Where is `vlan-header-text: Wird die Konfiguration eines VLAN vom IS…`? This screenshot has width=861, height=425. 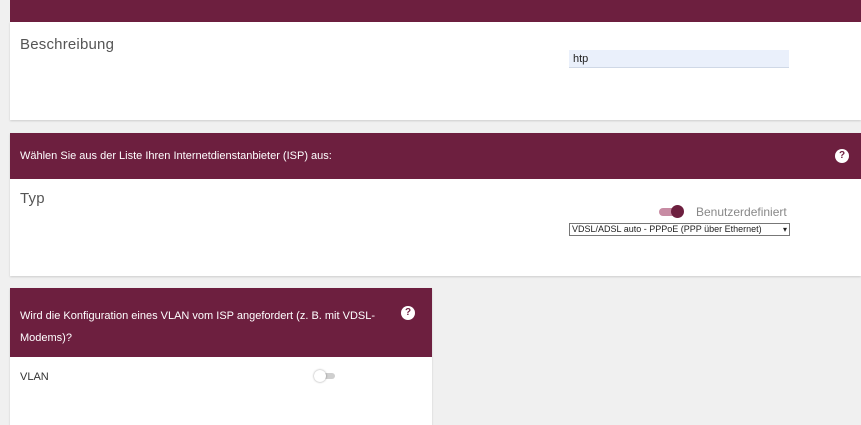
vlan-header-text: Wird die Konfiguration eines VLAN vom IS… is located at coordinates (197, 327).